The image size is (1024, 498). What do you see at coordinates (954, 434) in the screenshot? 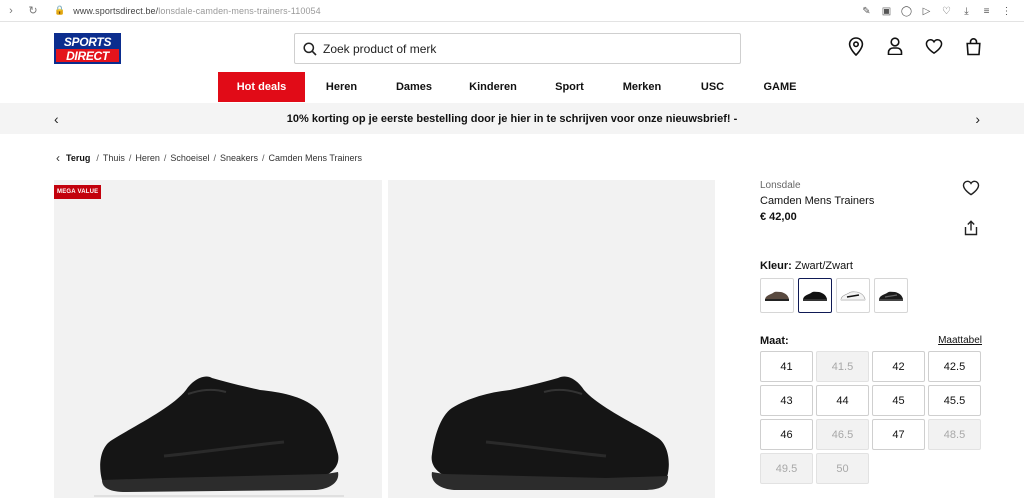
I see `size-option-unavailable: 48.5` at bounding box center [954, 434].